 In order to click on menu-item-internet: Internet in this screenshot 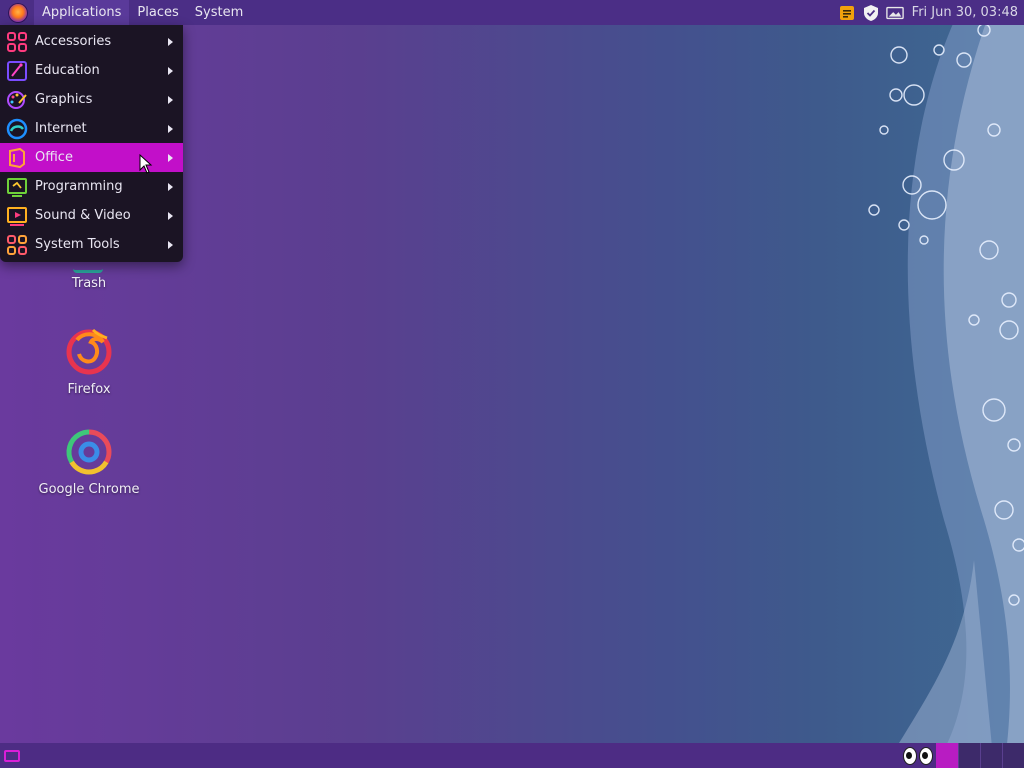, I will do `click(91, 128)`.